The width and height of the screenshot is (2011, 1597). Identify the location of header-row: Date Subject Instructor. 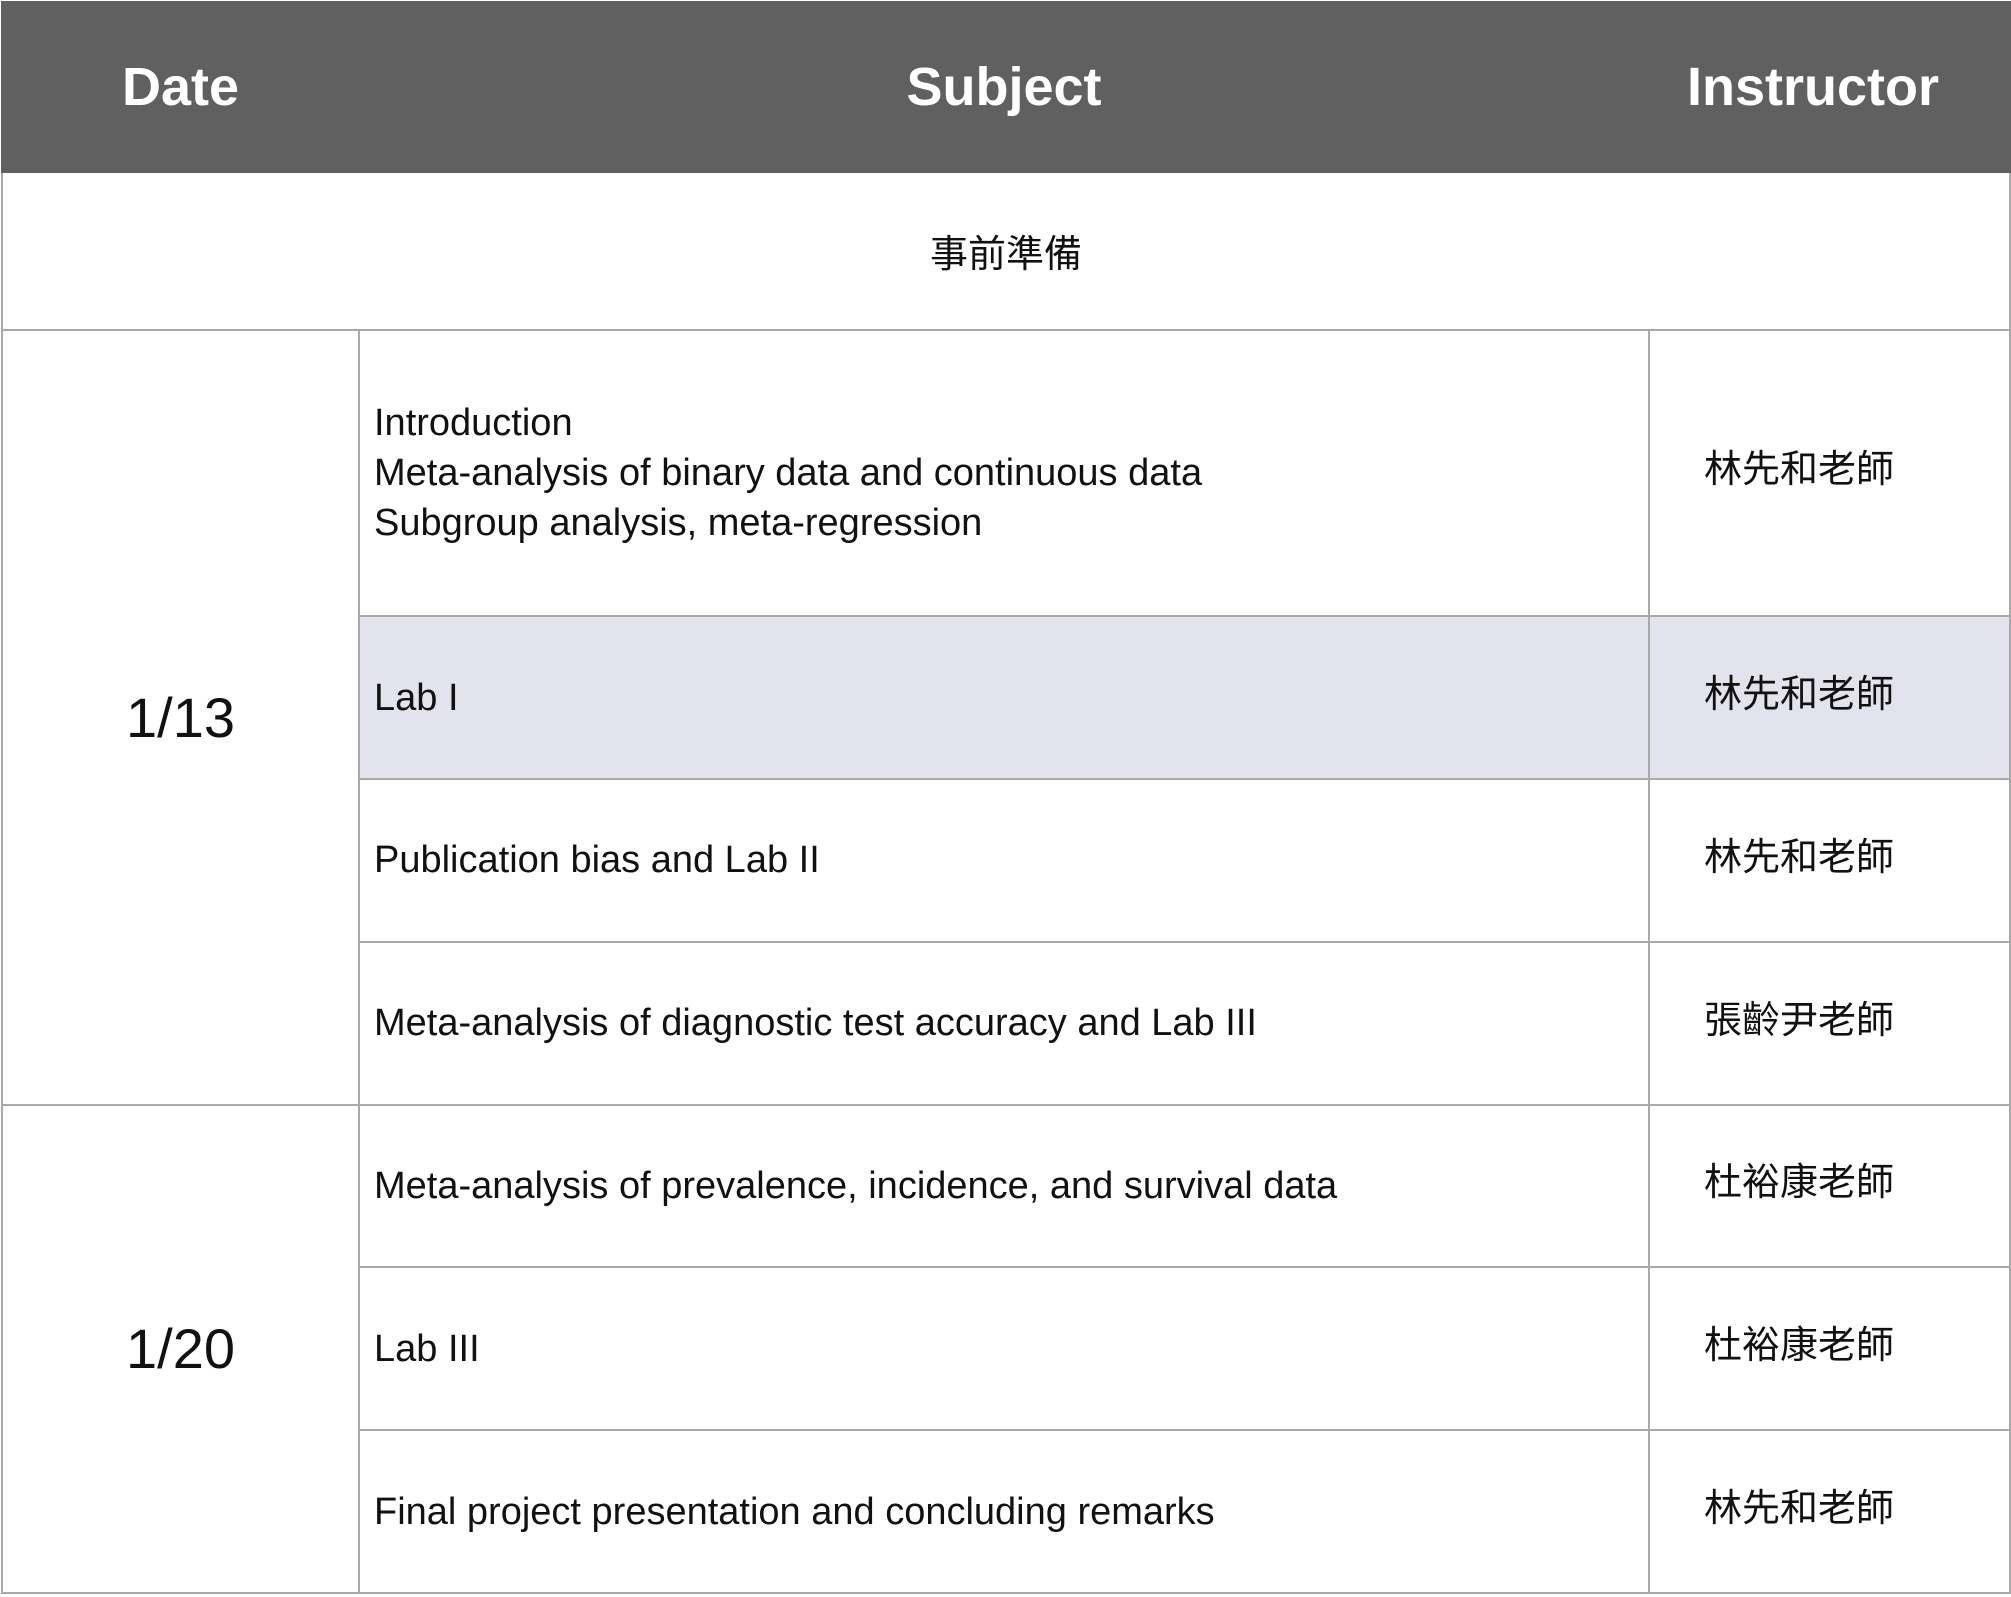
(1006, 87).